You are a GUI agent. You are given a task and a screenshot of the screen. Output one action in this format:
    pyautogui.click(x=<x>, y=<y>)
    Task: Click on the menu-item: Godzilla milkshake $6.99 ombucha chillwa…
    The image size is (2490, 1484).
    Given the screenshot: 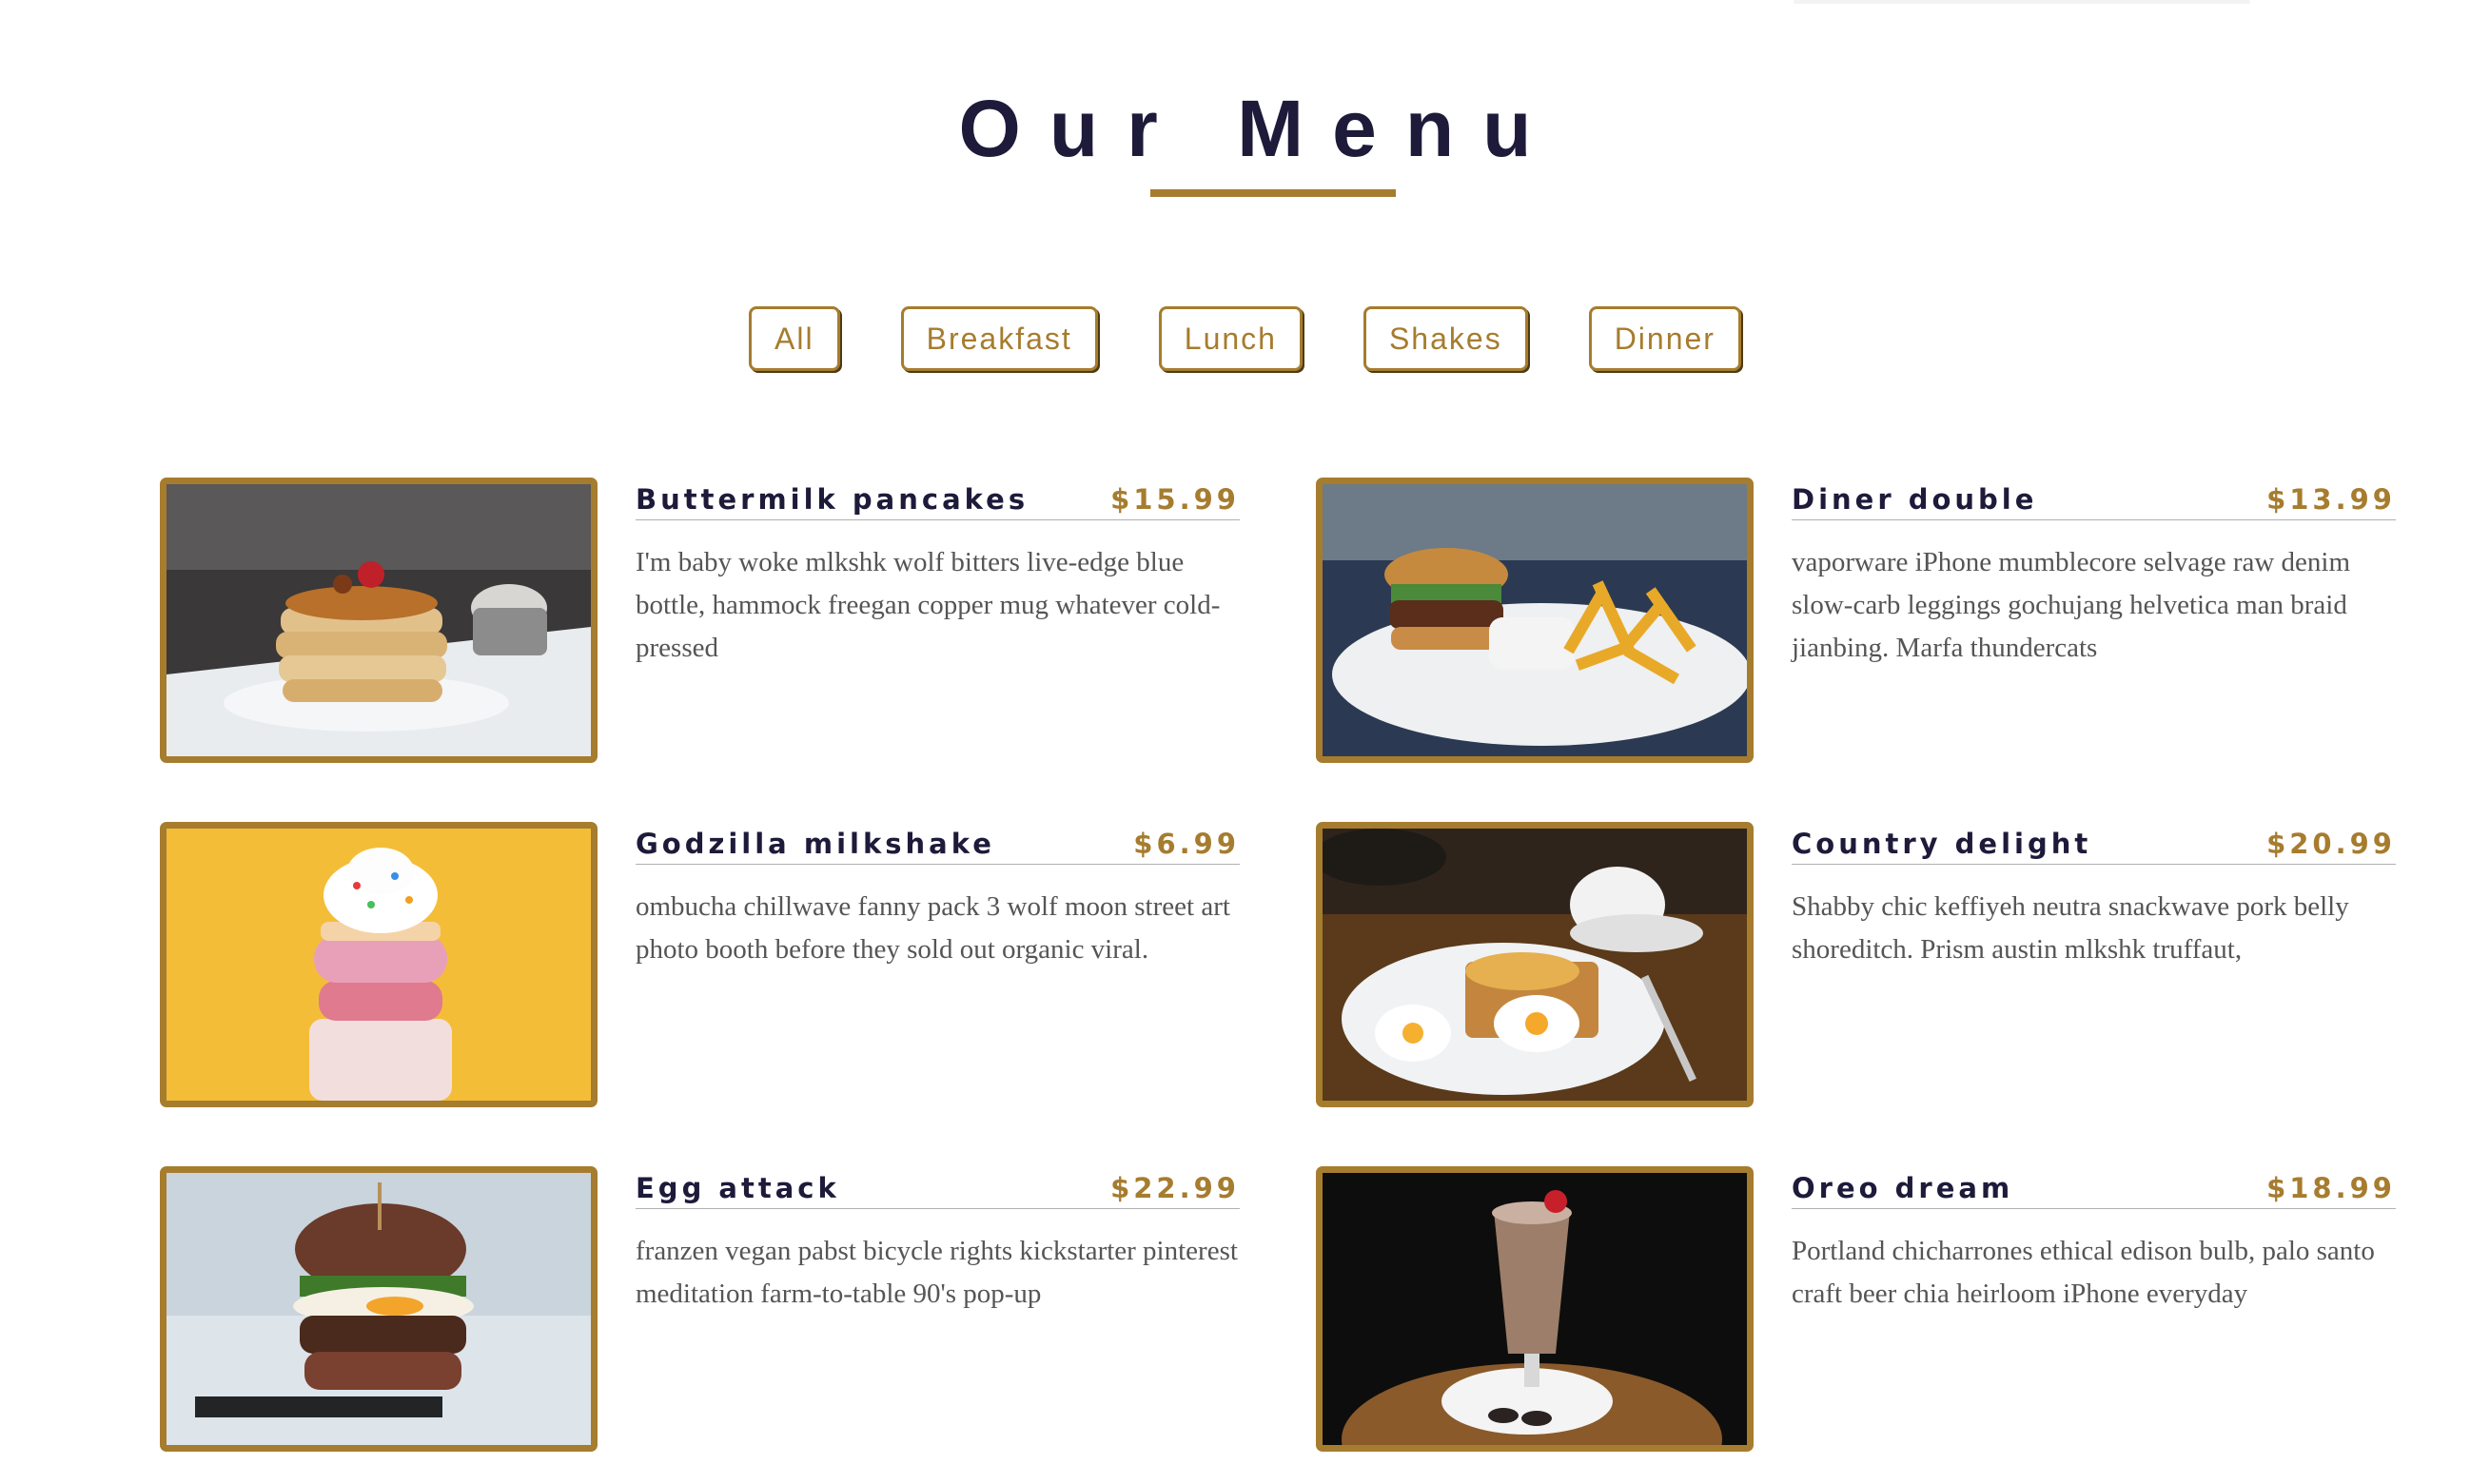 What is the action you would take?
    pyautogui.click(x=700, y=964)
    